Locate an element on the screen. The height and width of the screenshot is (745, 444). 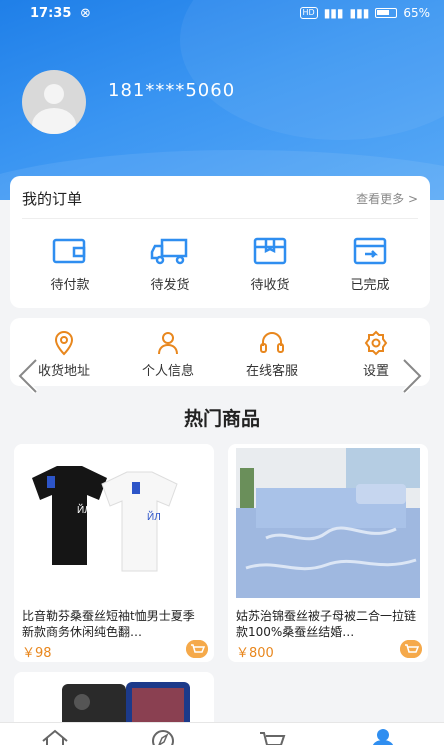
product-card: ЙЛ ЙЛ 比音勒芬桑蚕丝短袖t恤男士夏季新款商务休闲纯色翻… ￥98 is located at coordinates (114, 553).